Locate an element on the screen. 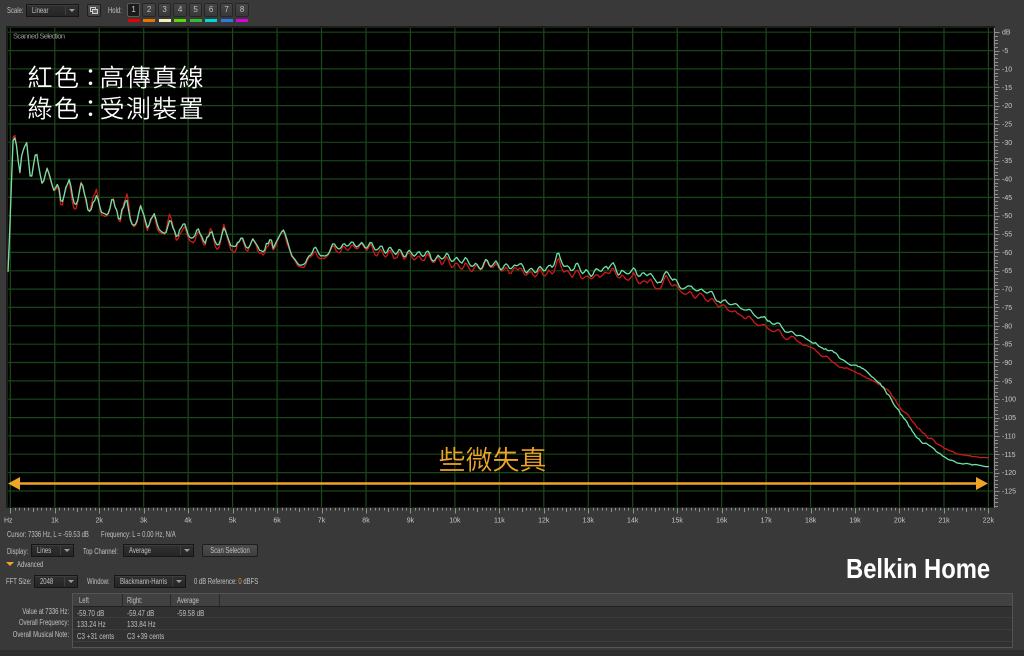 This screenshot has width=1024, height=656. svg-text: -105 is located at coordinates (1009, 418).